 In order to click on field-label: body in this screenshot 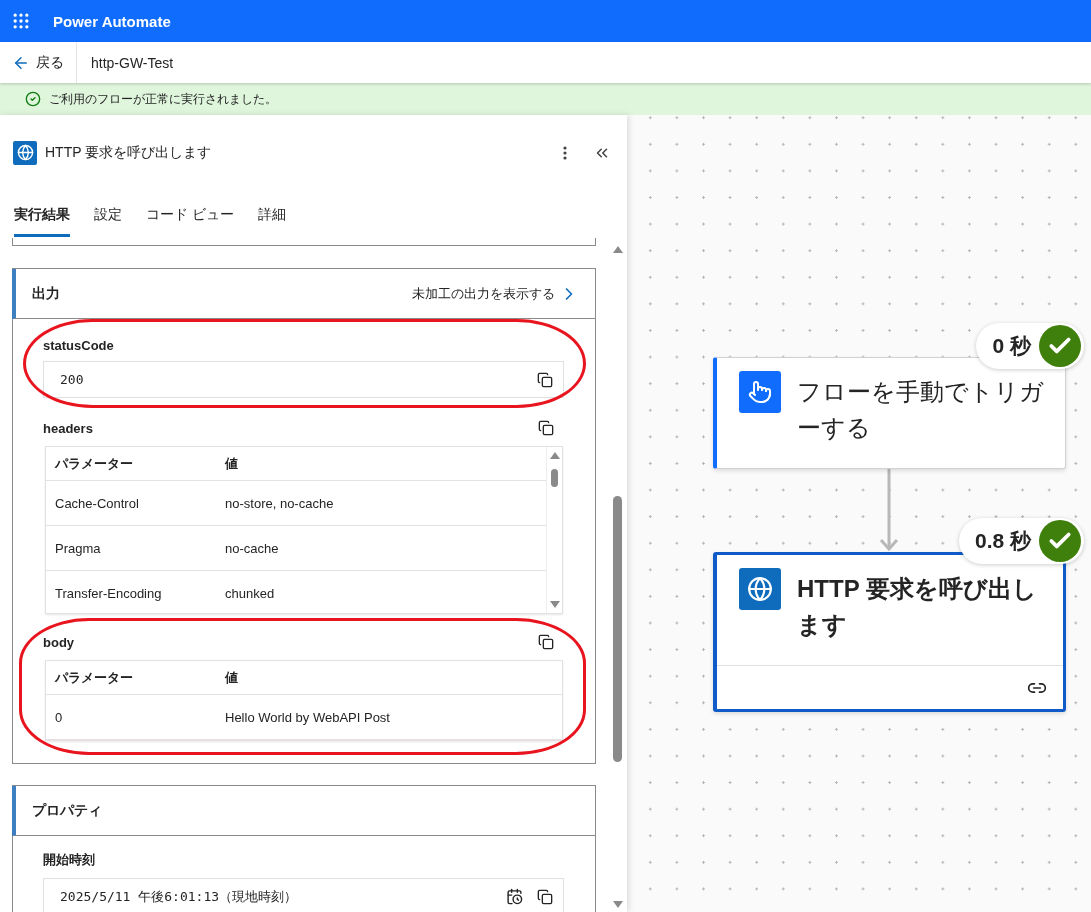, I will do `click(59, 642)`.